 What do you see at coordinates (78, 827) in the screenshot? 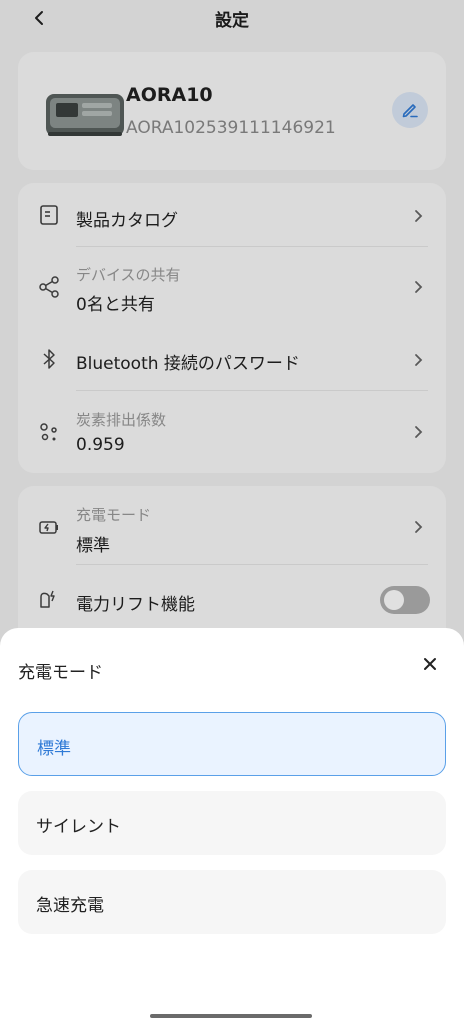
I see `option-label: サイレント` at bounding box center [78, 827].